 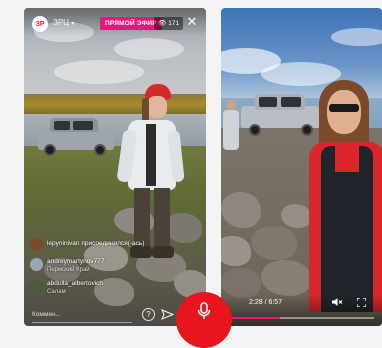 What do you see at coordinates (131, 23) in the screenshot?
I see `live-badge: ПРЯМОЙ ЭФИР` at bounding box center [131, 23].